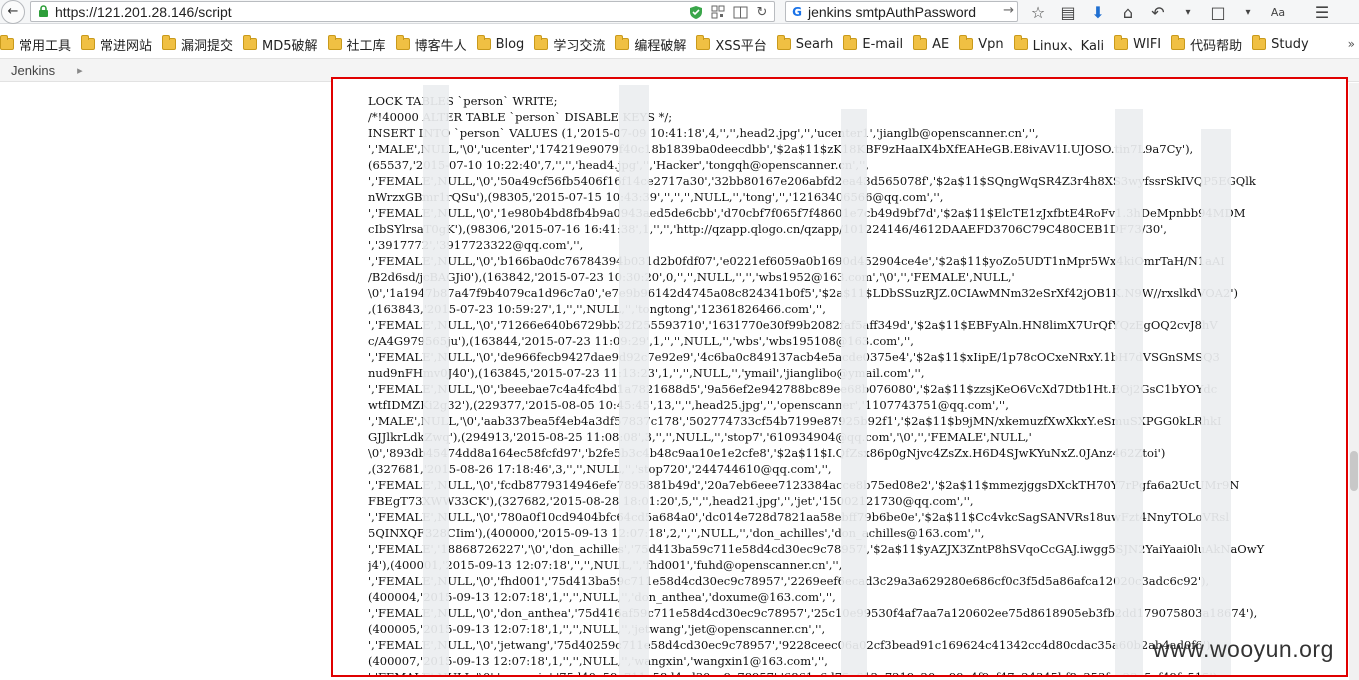 The image size is (1359, 680). Describe the element at coordinates (143, 12) in the screenshot. I see `url-text: https://121.201.28.146/script` at that location.